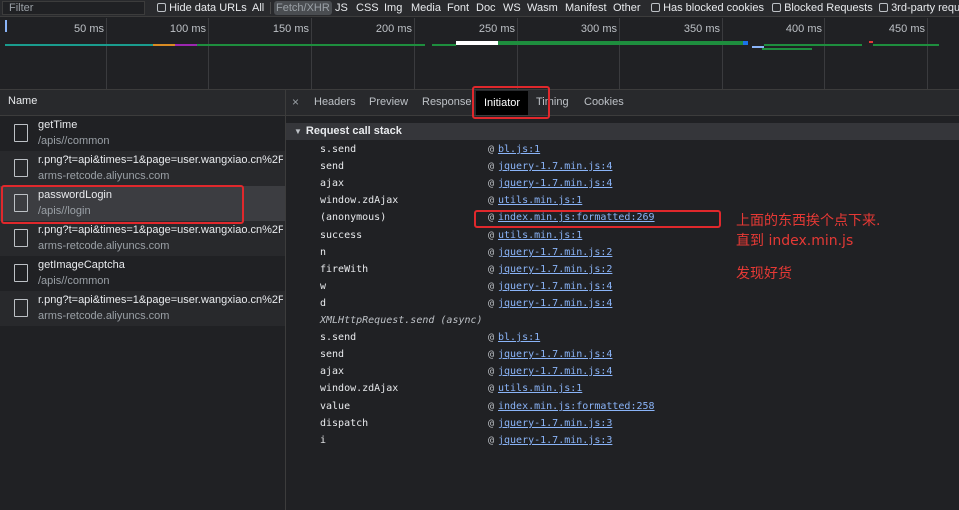 The width and height of the screenshot is (959, 510). I want to click on request-row-get-time: getTime /apis//common, so click(142, 133).